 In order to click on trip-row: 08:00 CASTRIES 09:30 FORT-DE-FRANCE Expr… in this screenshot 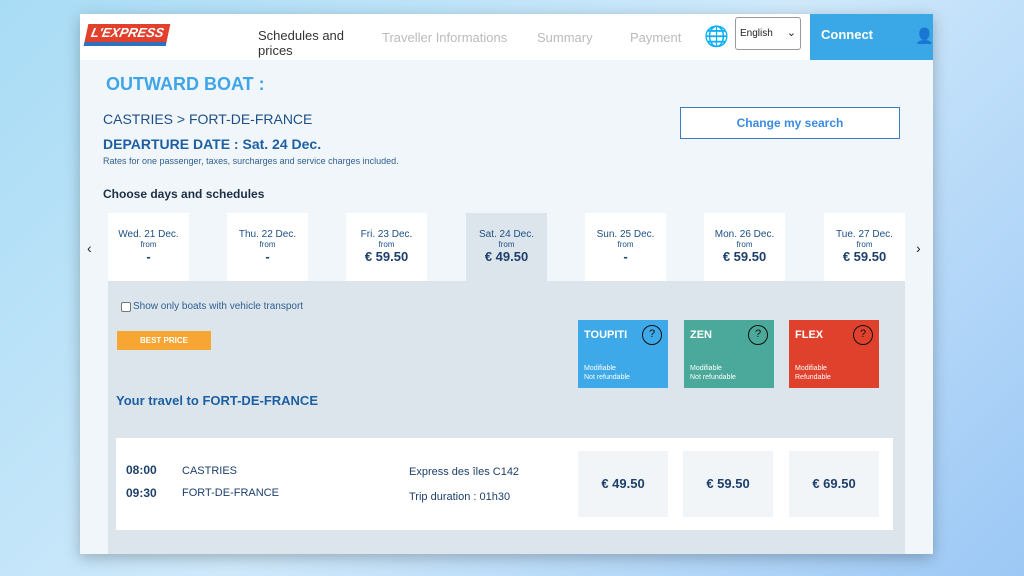, I will do `click(504, 484)`.